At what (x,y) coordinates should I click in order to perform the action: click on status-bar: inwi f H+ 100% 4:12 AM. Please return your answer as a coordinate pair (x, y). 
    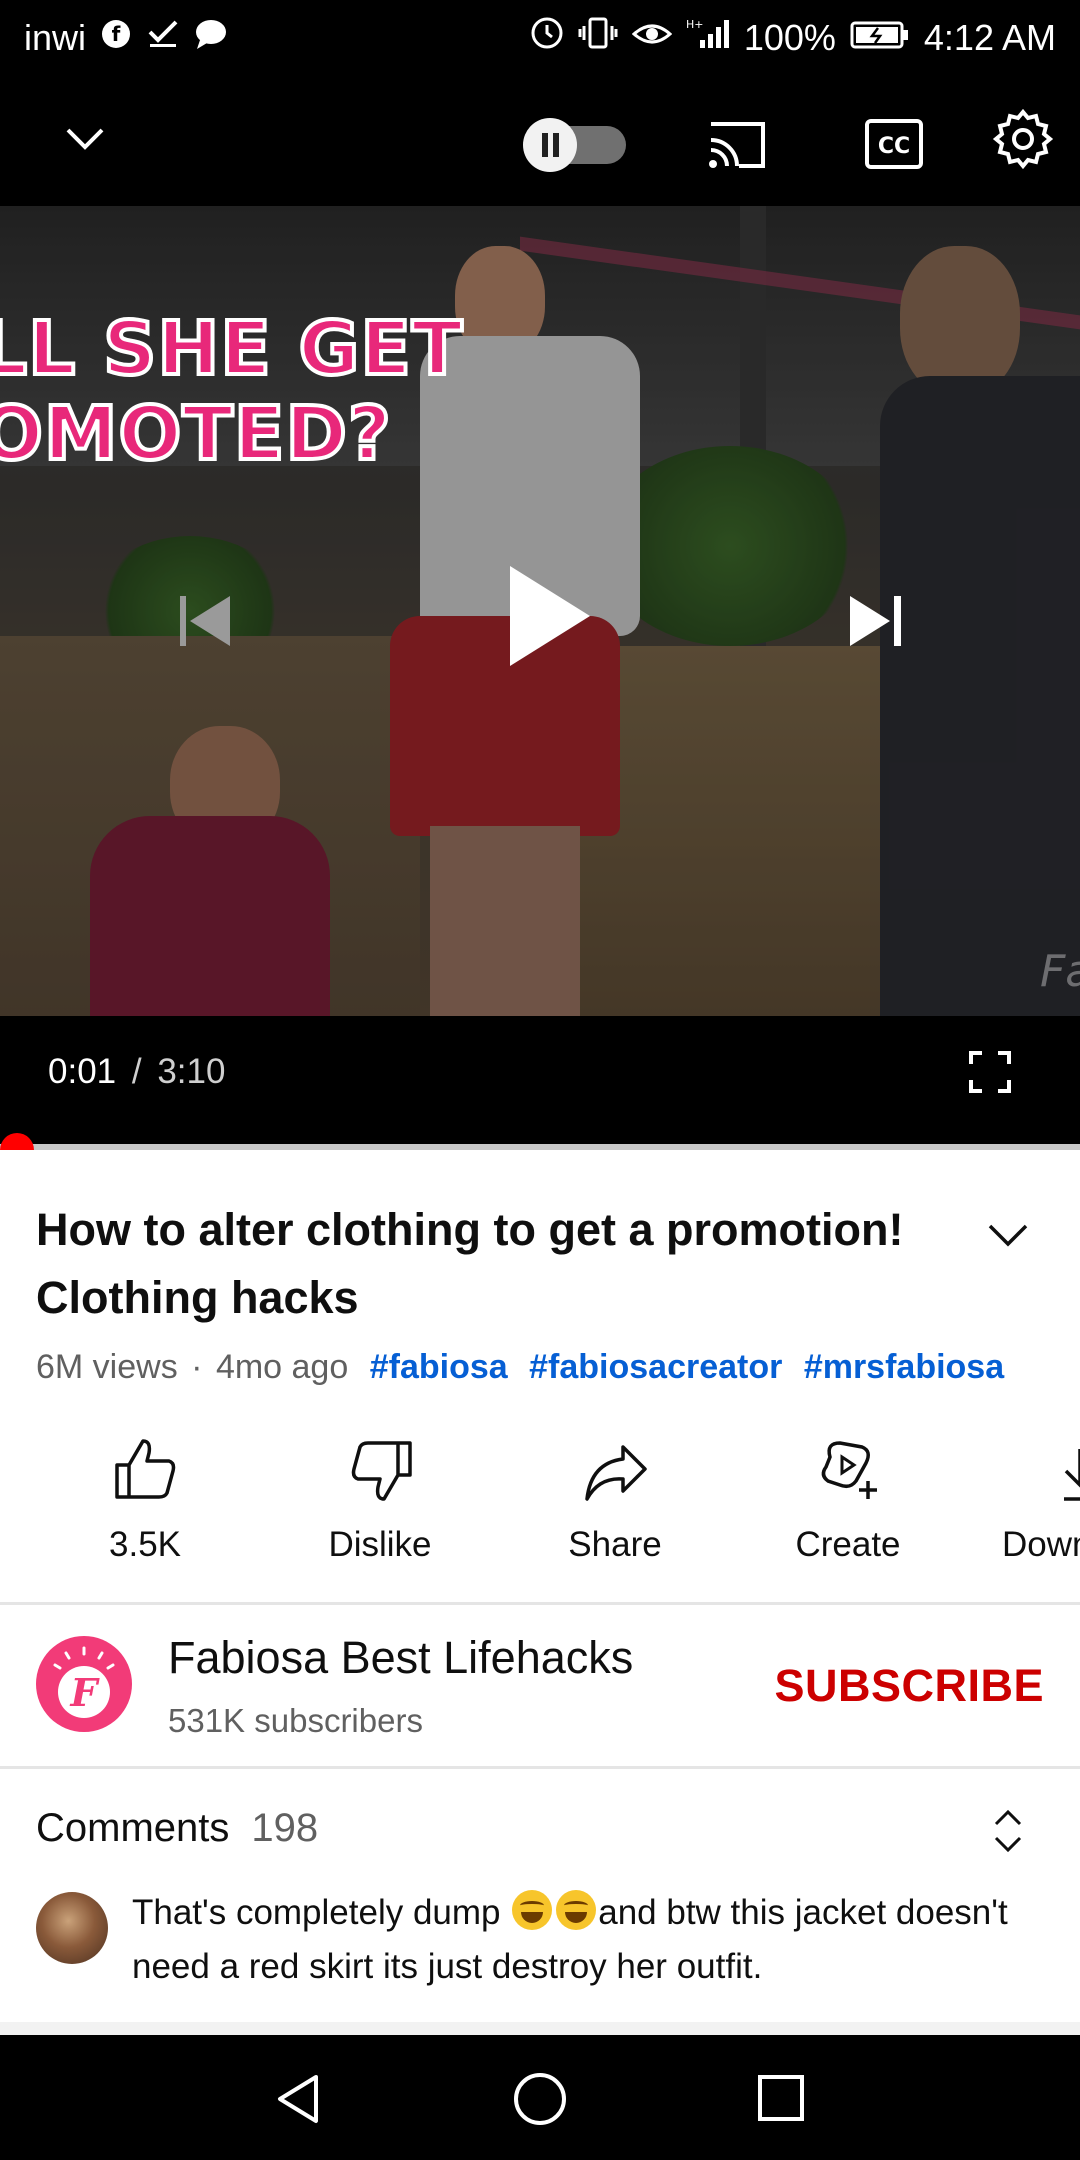
    Looking at the image, I should click on (540, 37).